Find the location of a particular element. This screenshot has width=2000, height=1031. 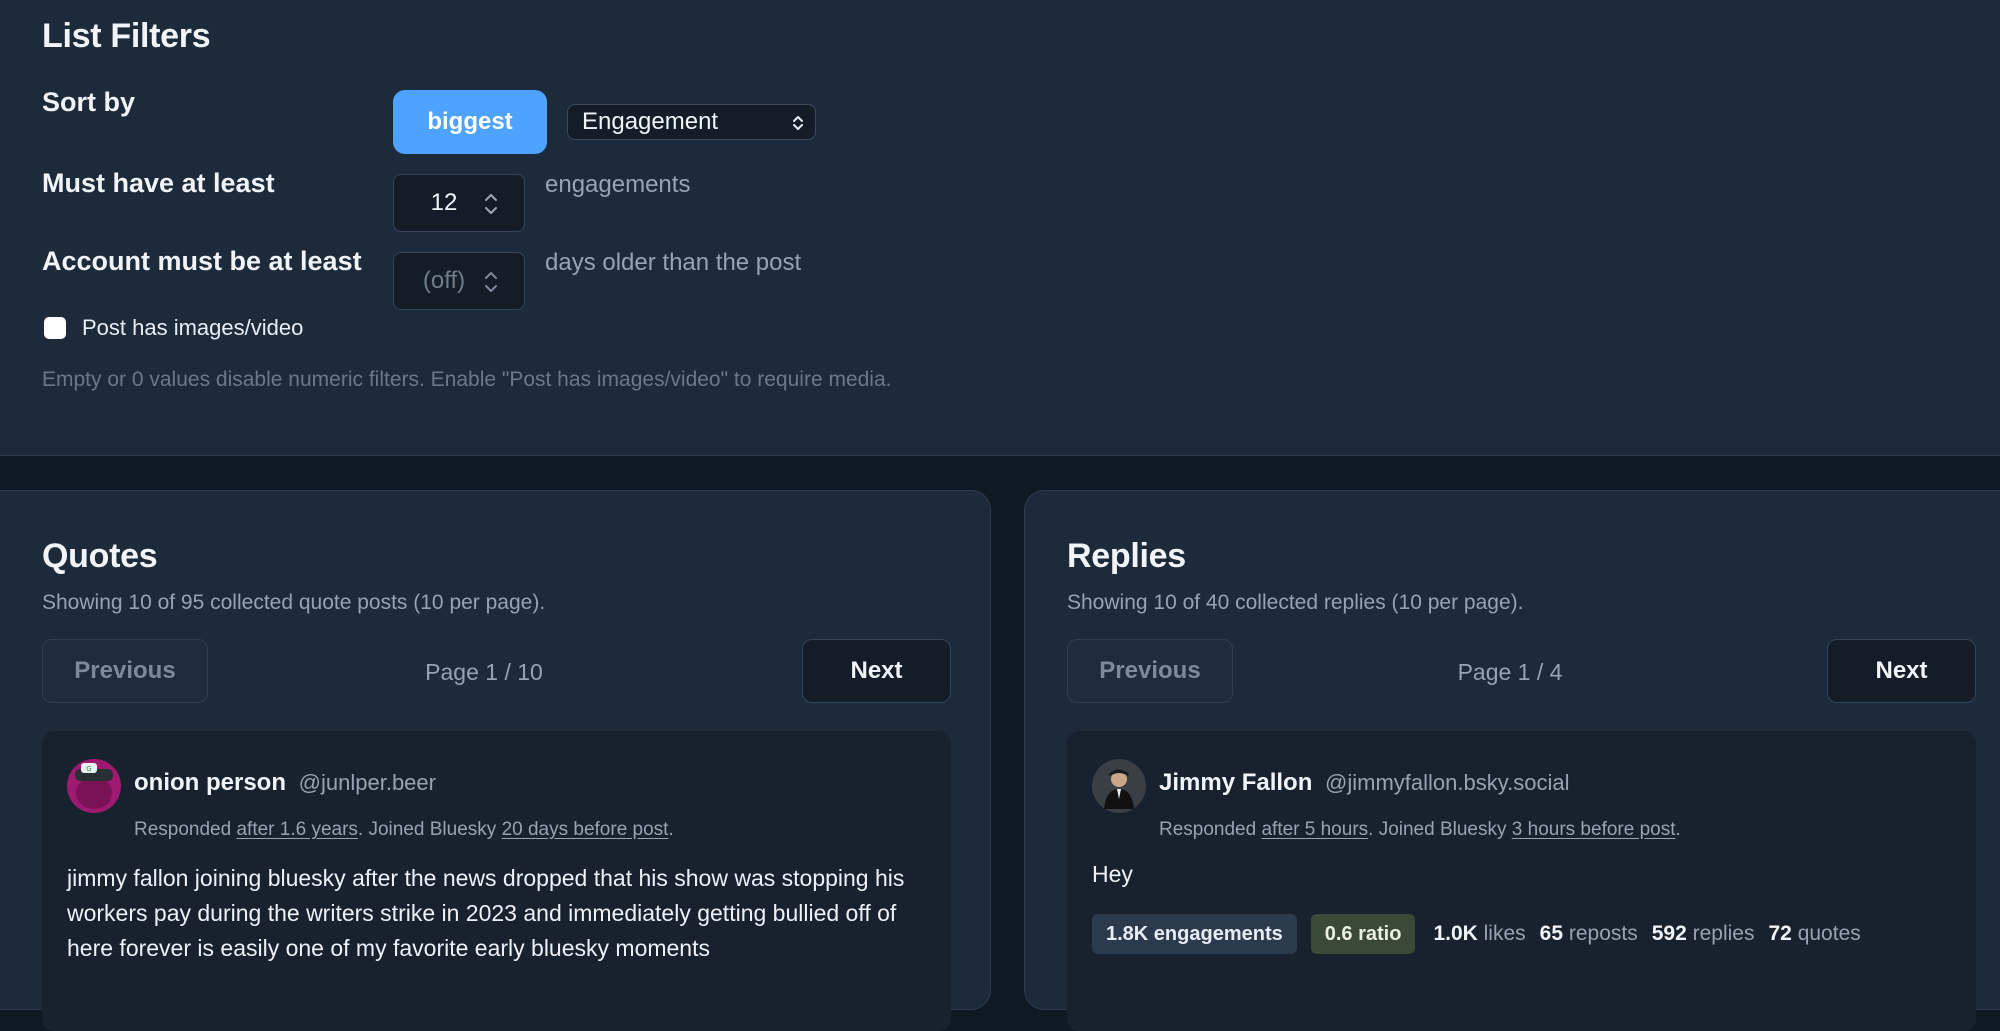

svg-text: G is located at coordinates (88, 769).